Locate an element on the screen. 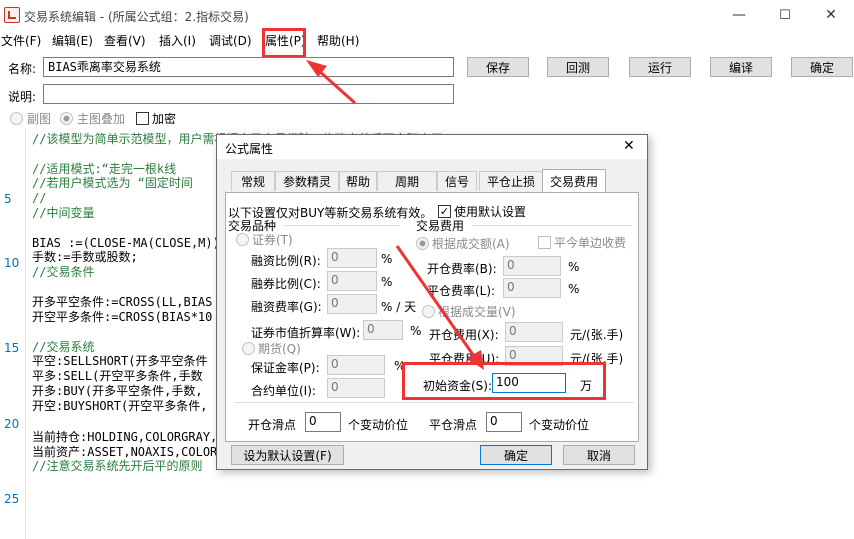 The width and height of the screenshot is (854, 539). annotation-arrows is located at coordinates (395, 215).